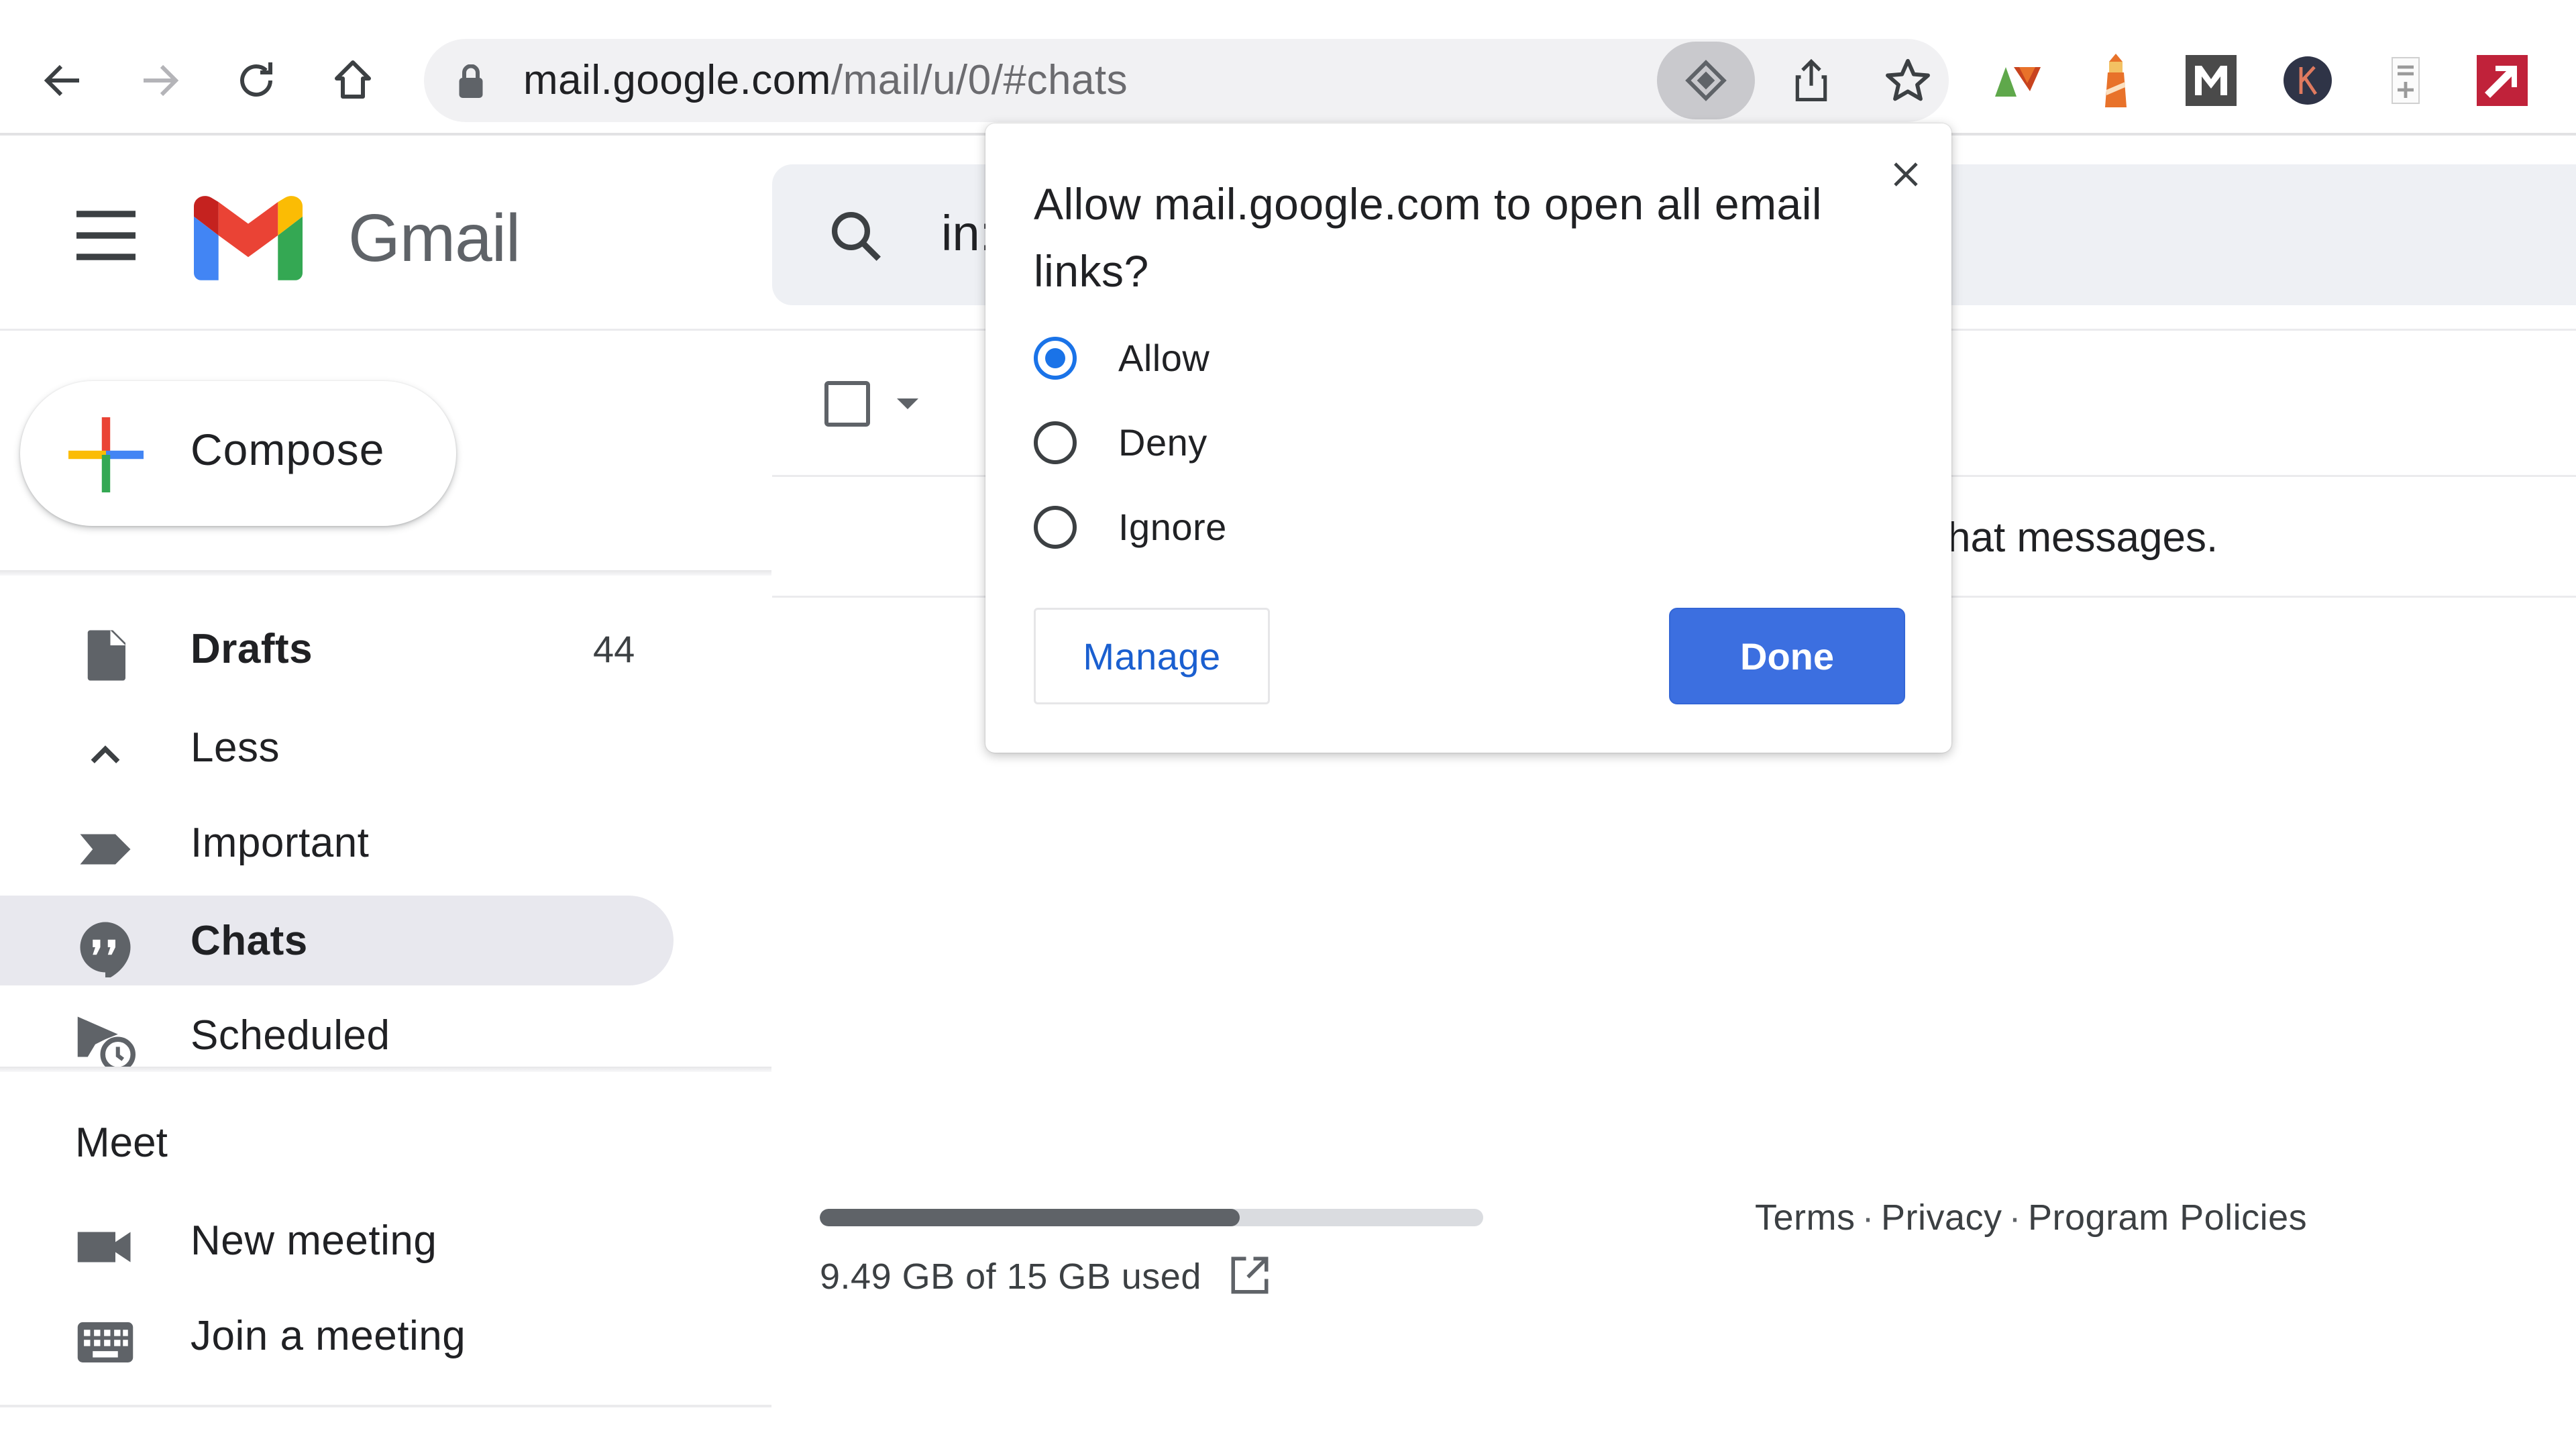 This screenshot has height=1449, width=2576. I want to click on extension-k, so click(2307, 80).